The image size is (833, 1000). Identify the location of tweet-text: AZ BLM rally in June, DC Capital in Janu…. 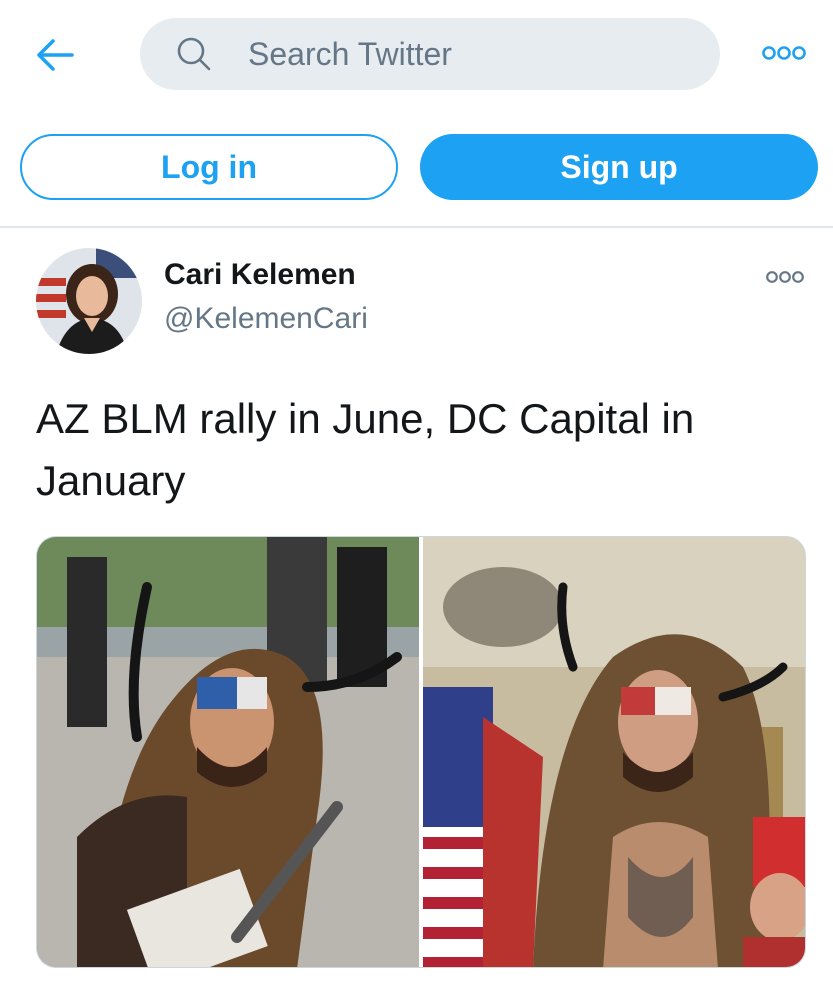
(365, 449).